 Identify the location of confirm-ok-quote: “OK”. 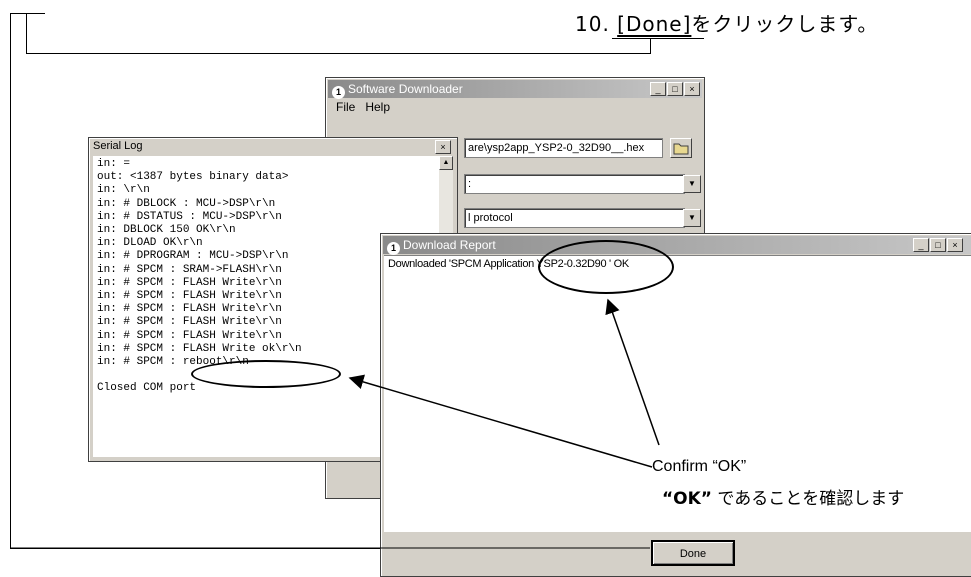
(687, 499).